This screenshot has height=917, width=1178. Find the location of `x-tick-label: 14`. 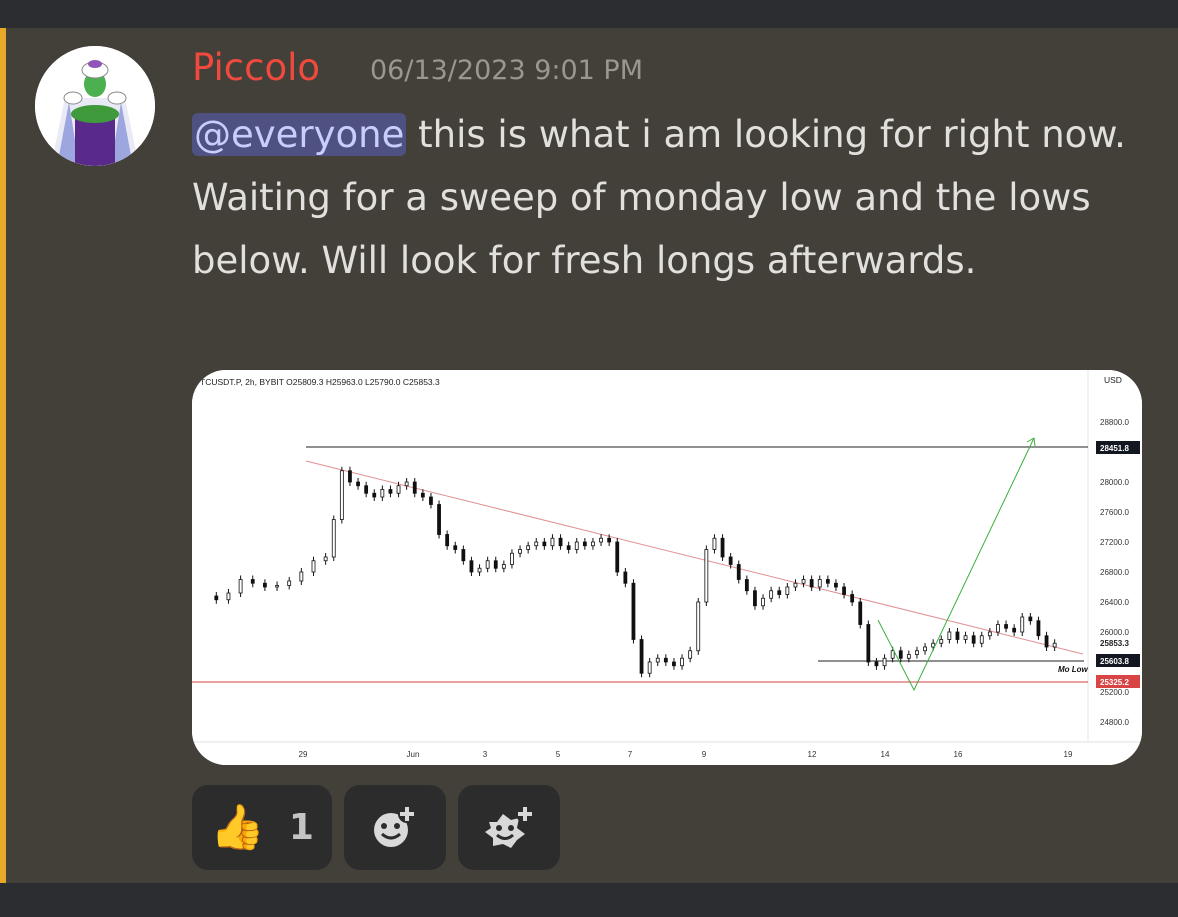

x-tick-label: 14 is located at coordinates (885, 754).